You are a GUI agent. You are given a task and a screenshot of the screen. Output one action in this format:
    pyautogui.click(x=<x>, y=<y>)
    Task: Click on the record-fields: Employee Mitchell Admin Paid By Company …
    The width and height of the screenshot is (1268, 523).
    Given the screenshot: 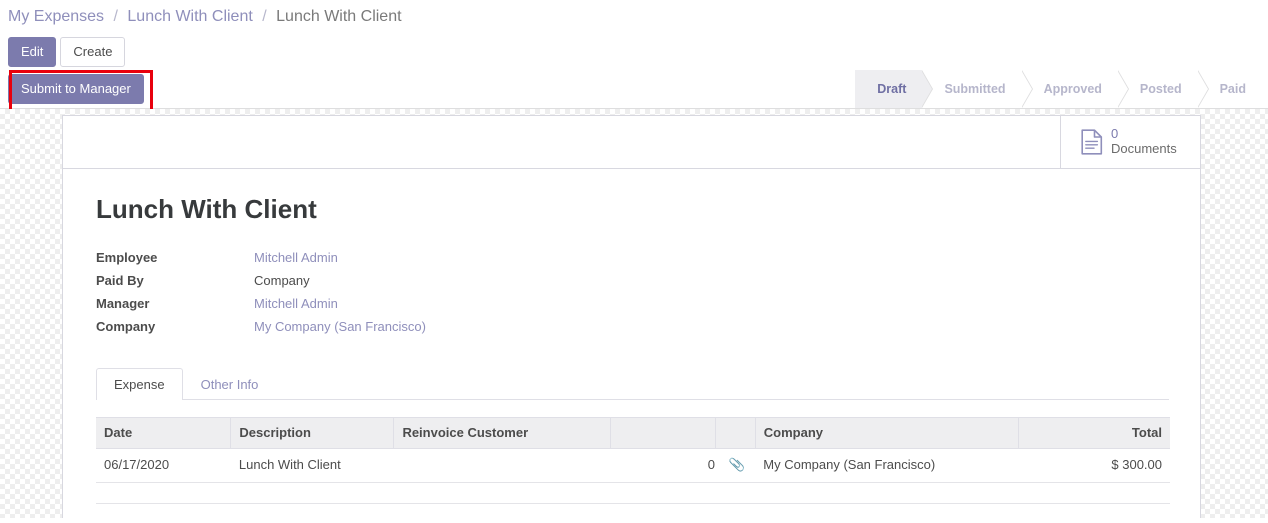 What is the action you would take?
    pyautogui.click(x=261, y=296)
    